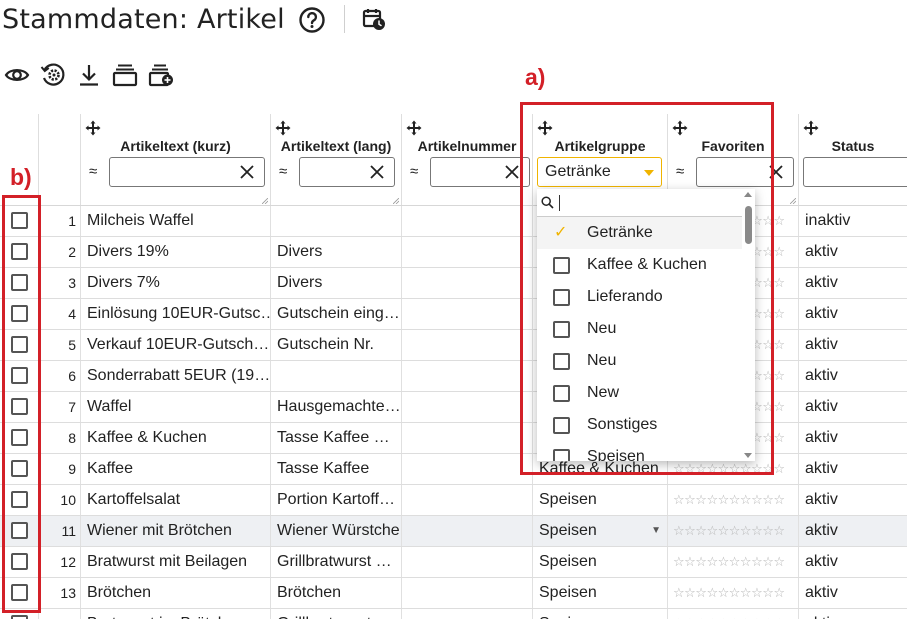 Image resolution: width=907 pixels, height=619 pixels. What do you see at coordinates (125, 75) in the screenshot?
I see `layers-icon` at bounding box center [125, 75].